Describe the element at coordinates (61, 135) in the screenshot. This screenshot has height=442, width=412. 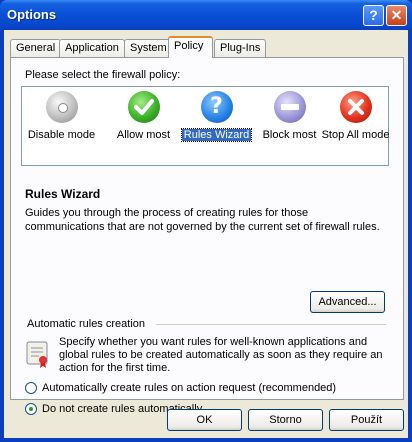
I see `policy-label-disable: Disable mode` at that location.